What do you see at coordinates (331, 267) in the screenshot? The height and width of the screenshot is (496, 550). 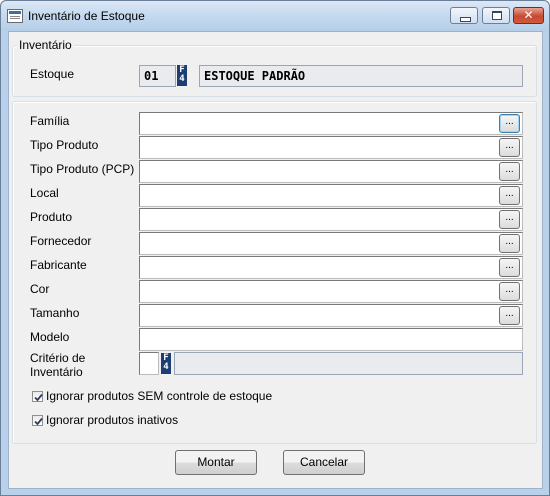 I see `fabricante-field` at bounding box center [331, 267].